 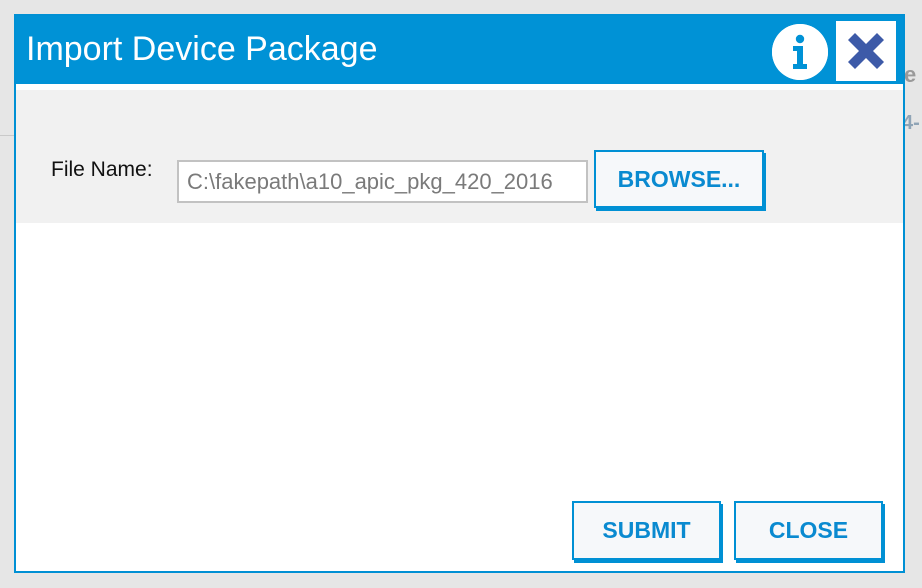 I want to click on background-text: e, so click(x=910, y=74).